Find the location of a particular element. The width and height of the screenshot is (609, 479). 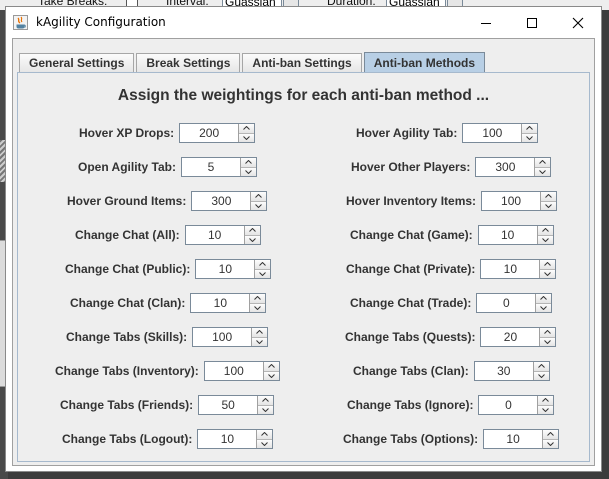

change-chat-all-spinner: 10 is located at coordinates (222, 235).